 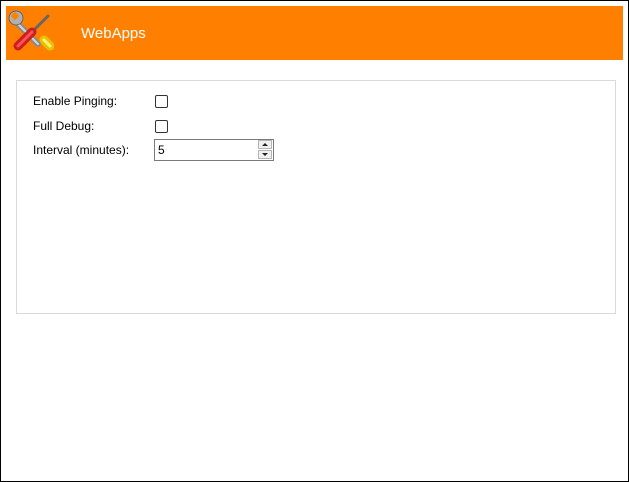 What do you see at coordinates (161, 101) in the screenshot?
I see `enable-pinging-checkbox` at bounding box center [161, 101].